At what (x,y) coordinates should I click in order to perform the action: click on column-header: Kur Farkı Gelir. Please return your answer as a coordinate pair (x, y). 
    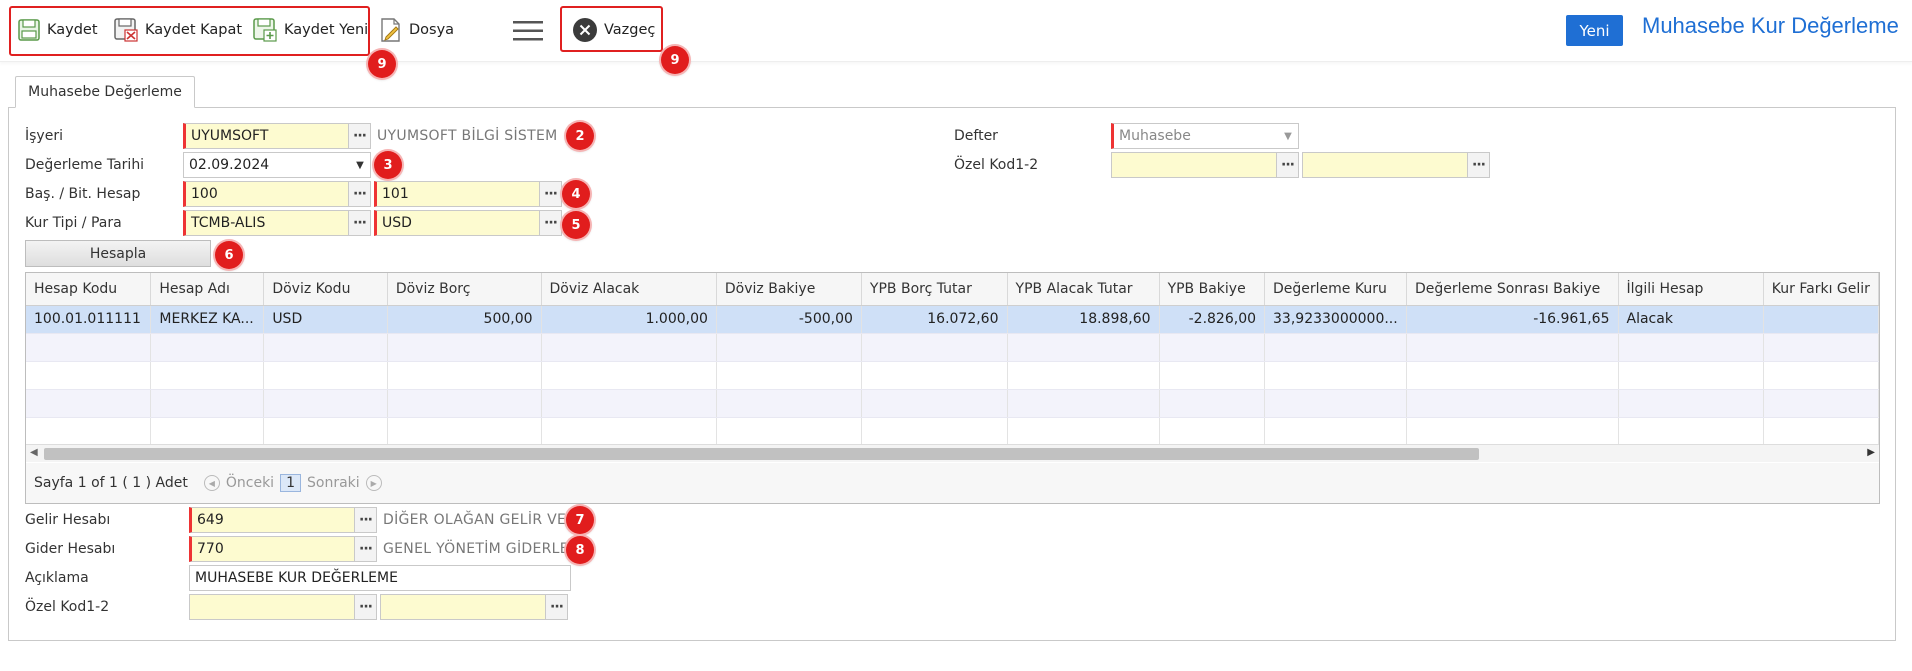
    Looking at the image, I should click on (1821, 289).